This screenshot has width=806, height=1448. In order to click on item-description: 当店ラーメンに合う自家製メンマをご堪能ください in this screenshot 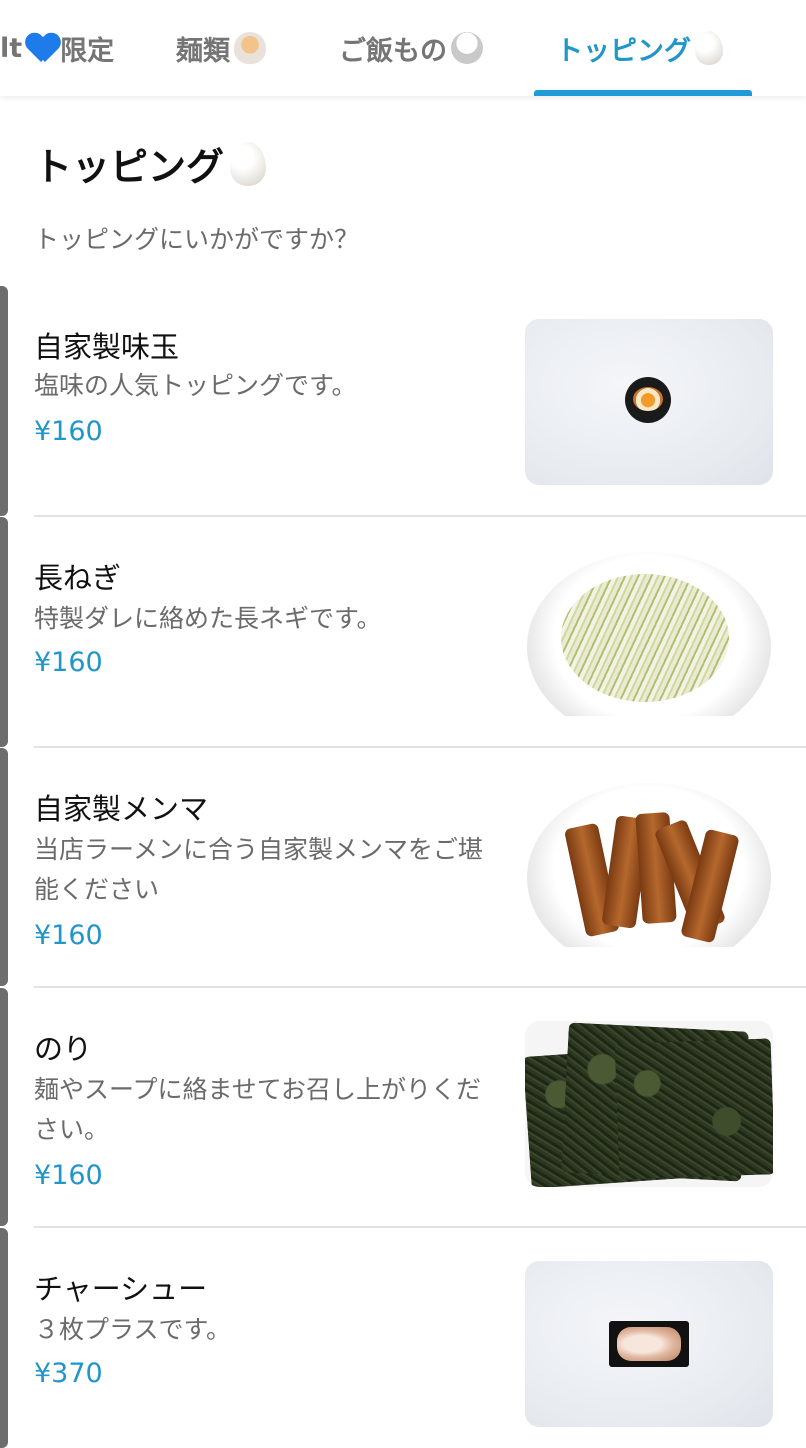, I will do `click(259, 869)`.